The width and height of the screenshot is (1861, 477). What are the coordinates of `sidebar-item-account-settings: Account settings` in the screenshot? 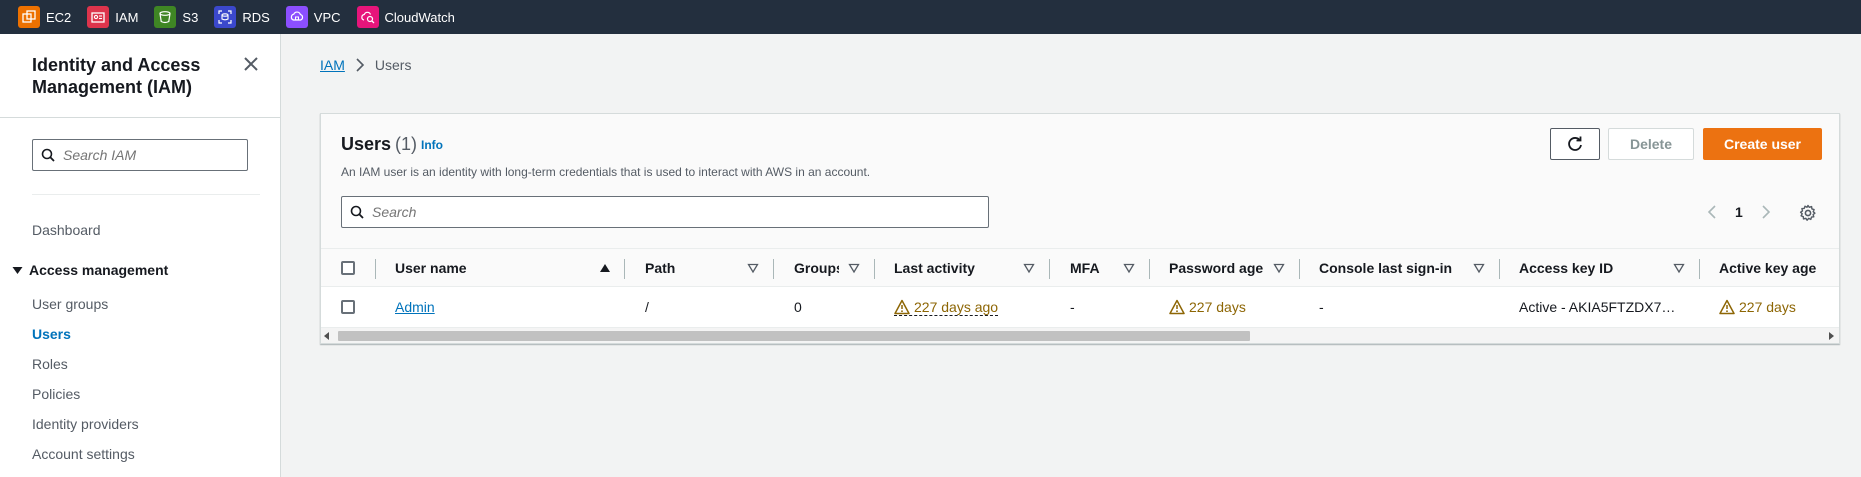 It's located at (83, 454).